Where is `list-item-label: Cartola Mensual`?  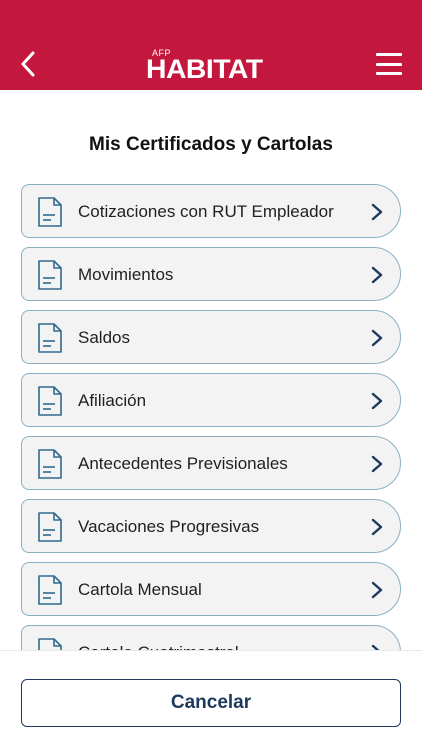 list-item-label: Cartola Mensual is located at coordinates (140, 589).